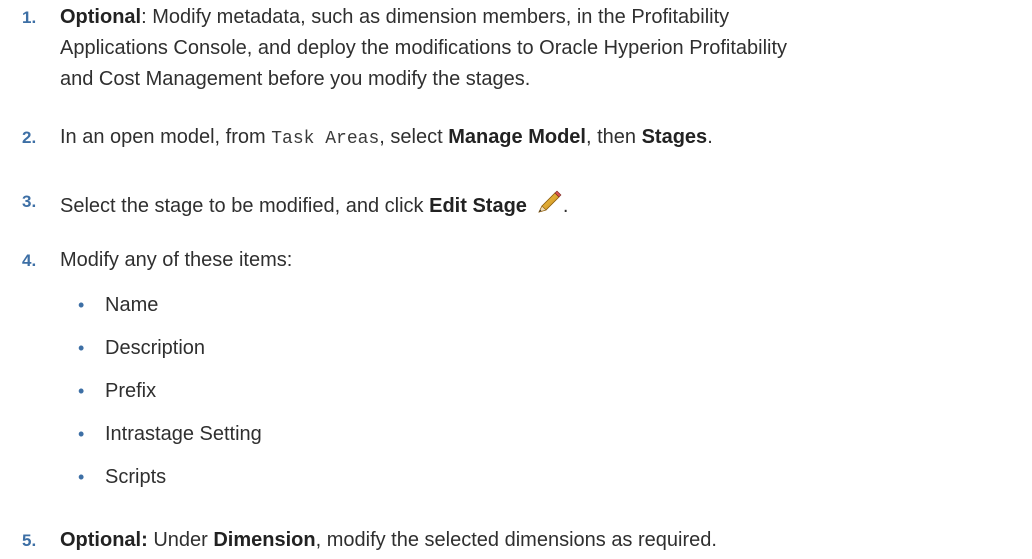  Describe the element at coordinates (183, 434) in the screenshot. I see `list-item-label: Intrastage Setting` at that location.